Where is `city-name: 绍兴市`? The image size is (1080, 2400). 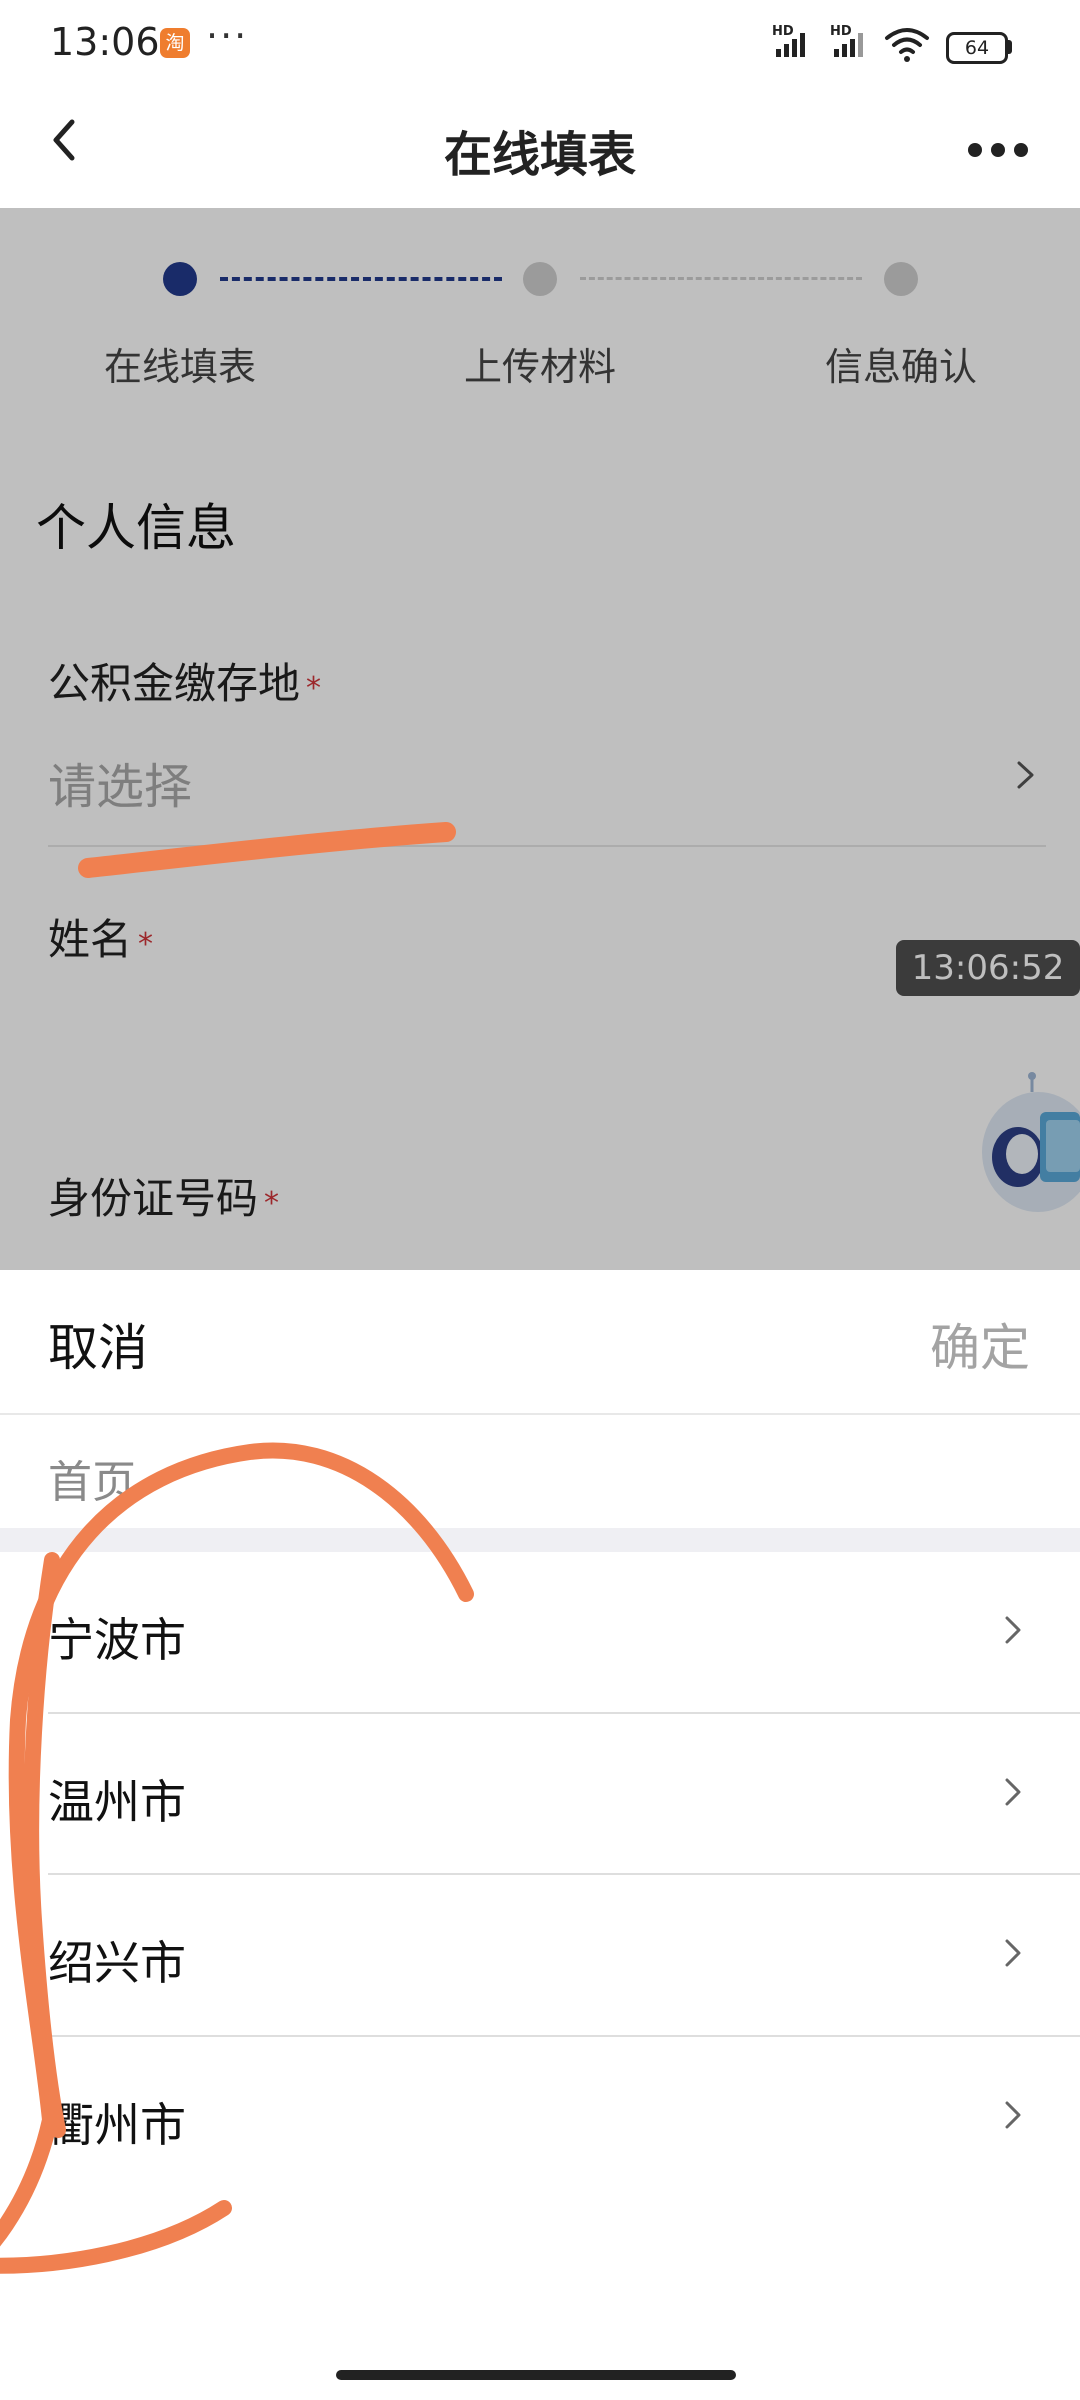
city-name: 绍兴市 is located at coordinates (117, 1963).